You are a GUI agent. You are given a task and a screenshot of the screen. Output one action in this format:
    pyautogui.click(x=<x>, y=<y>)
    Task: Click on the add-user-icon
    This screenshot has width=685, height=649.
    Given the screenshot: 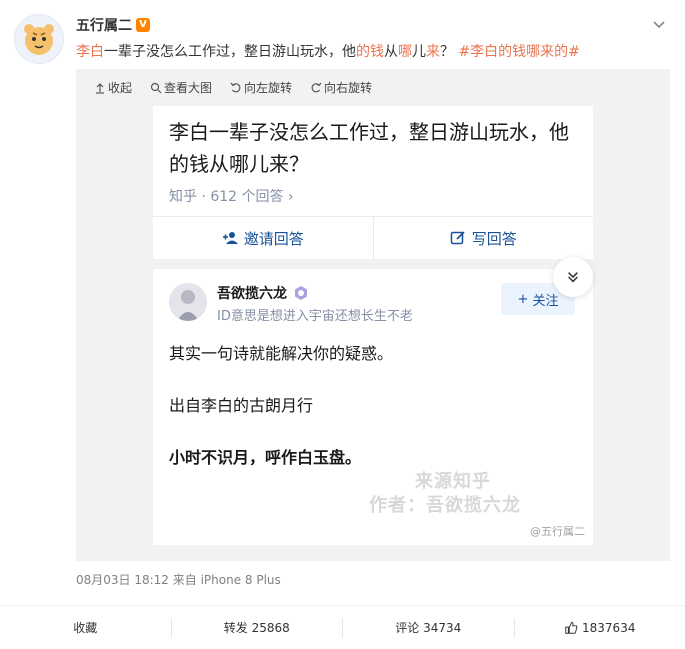 What is the action you would take?
    pyautogui.click(x=230, y=238)
    